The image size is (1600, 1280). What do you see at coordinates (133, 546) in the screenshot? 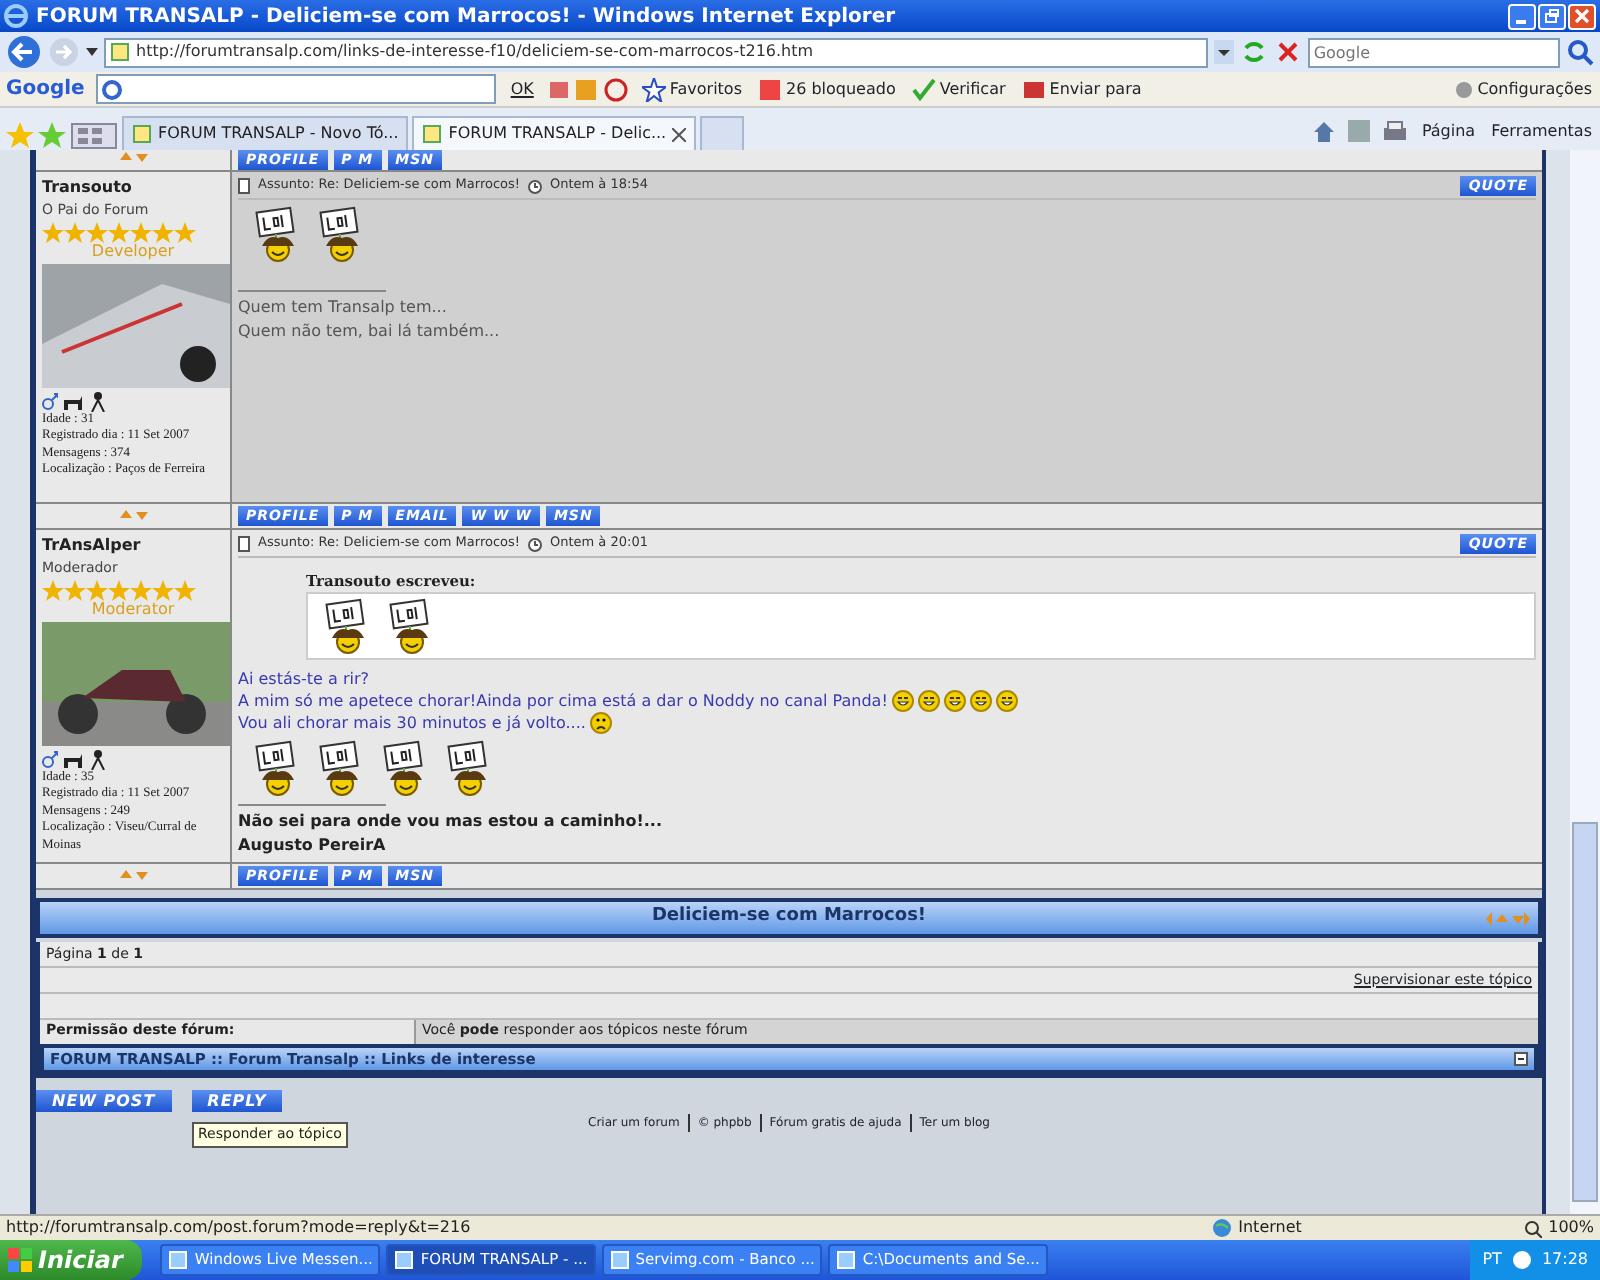
I see `author-name: TrAnsAlper` at bounding box center [133, 546].